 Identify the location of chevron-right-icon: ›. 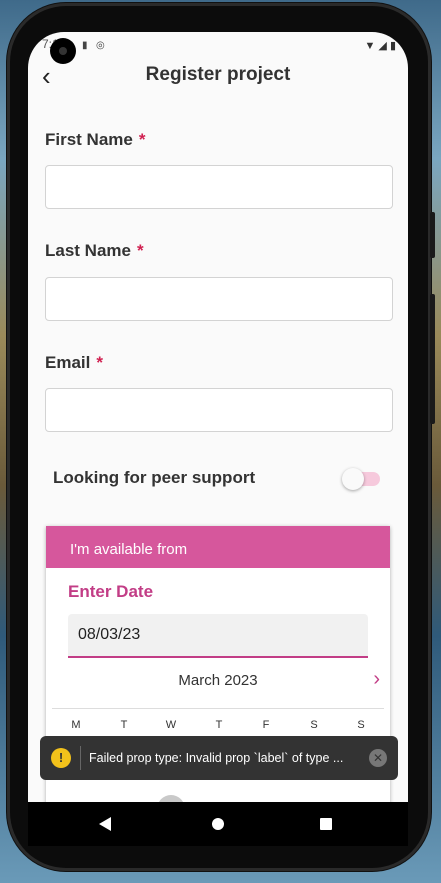
(376, 679).